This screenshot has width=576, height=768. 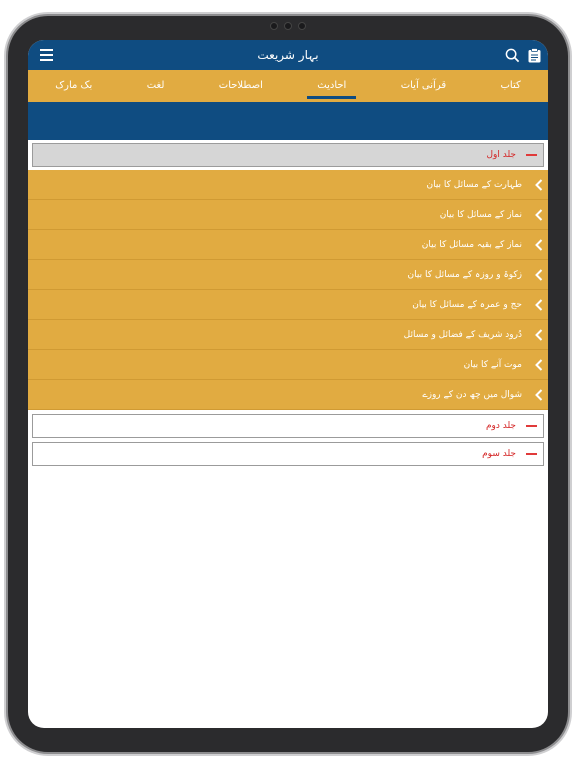 What do you see at coordinates (534, 55) in the screenshot?
I see `clipboard-icon` at bounding box center [534, 55].